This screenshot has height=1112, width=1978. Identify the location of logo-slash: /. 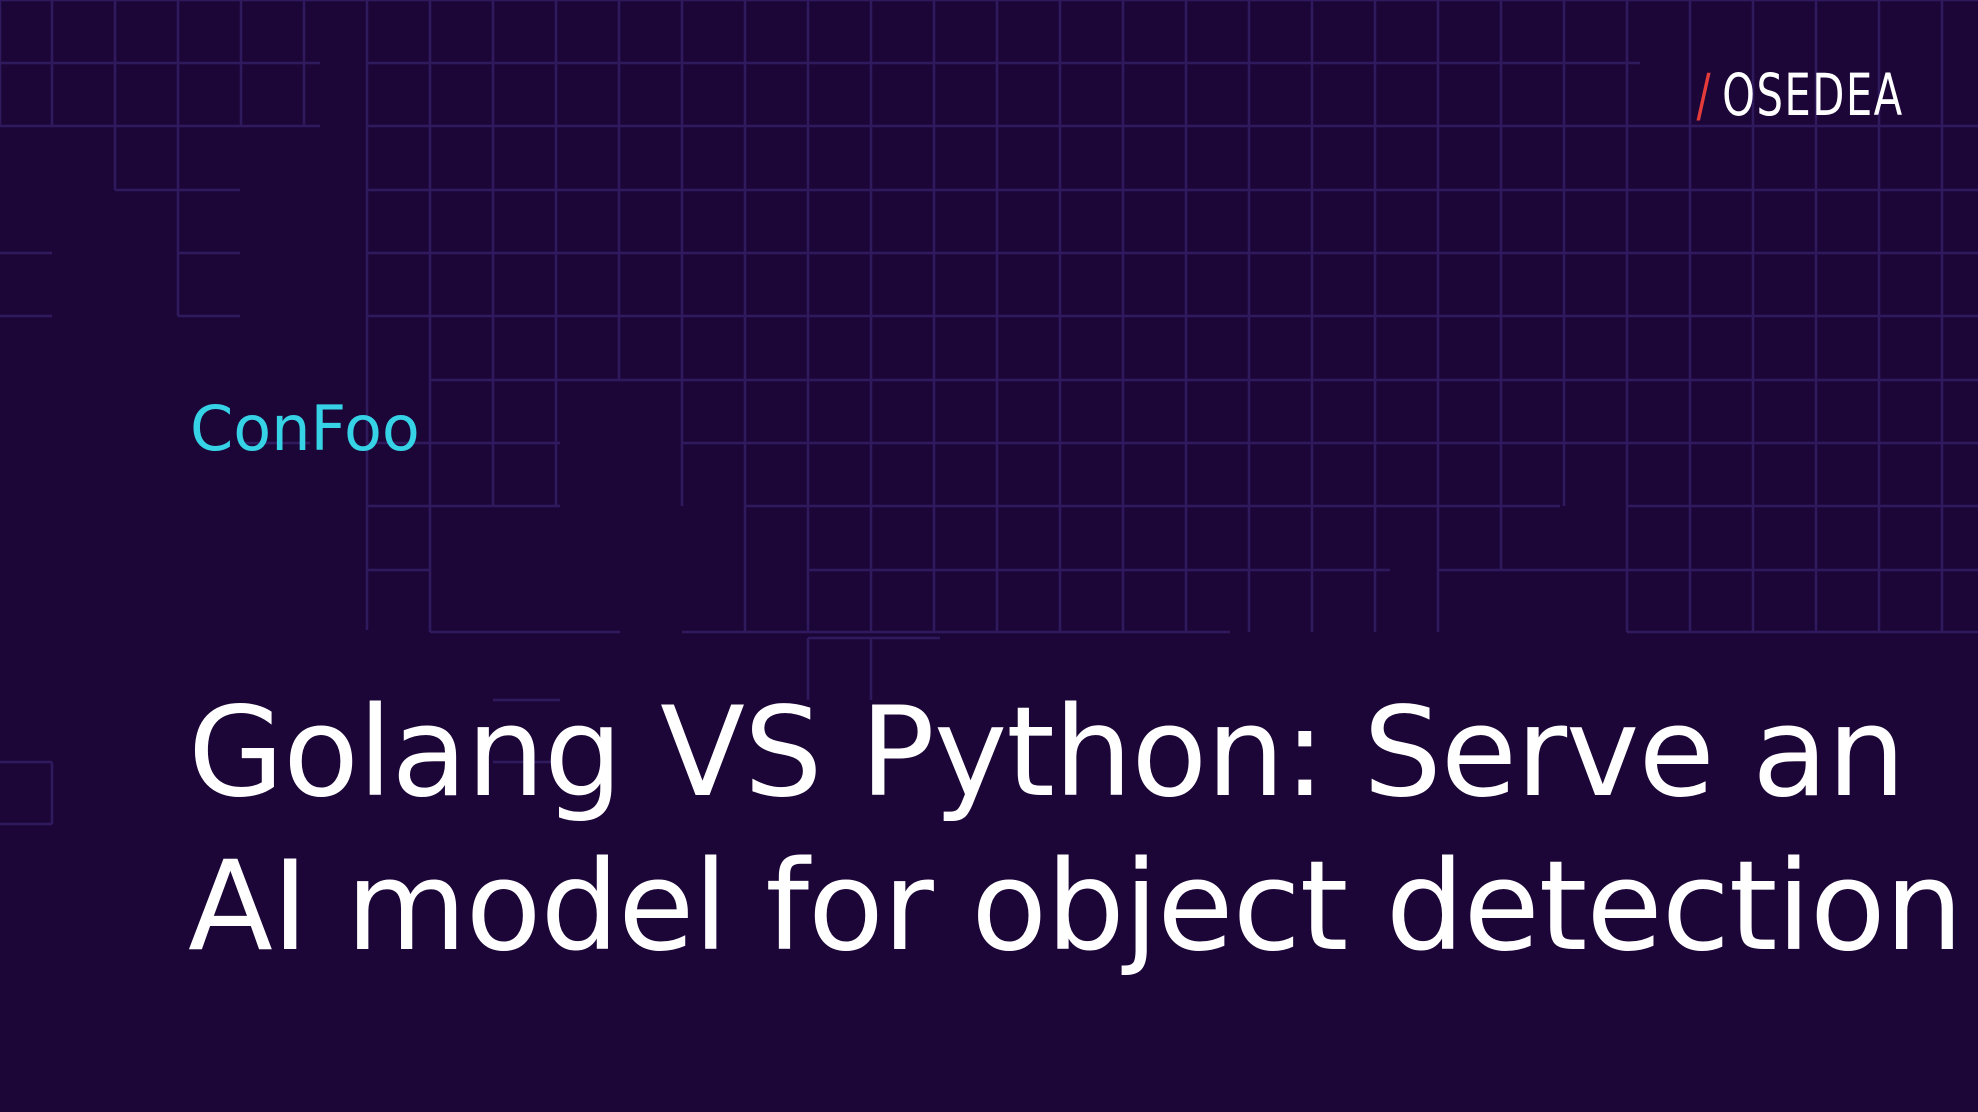
(1704, 95).